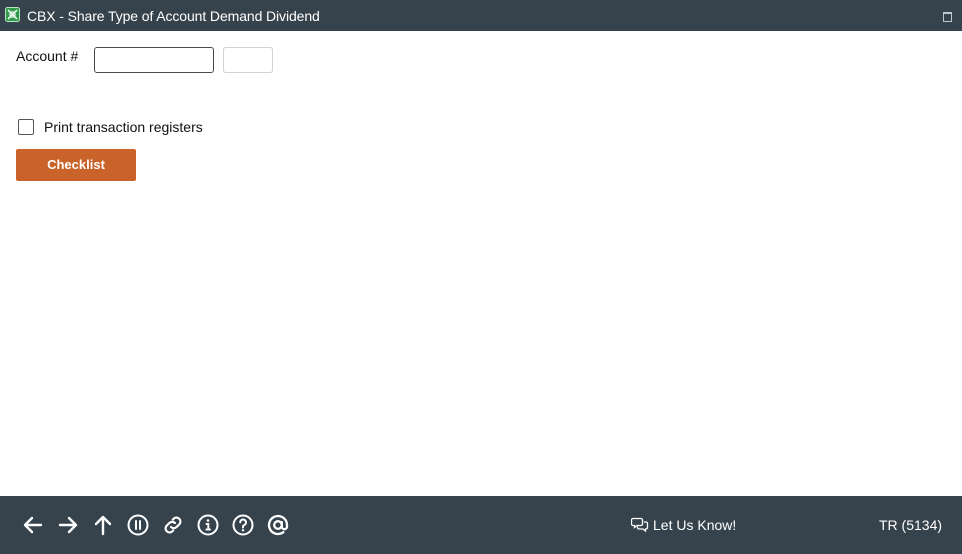 This screenshot has height=554, width=962. I want to click on checklist-button: Checklist, so click(76, 165).